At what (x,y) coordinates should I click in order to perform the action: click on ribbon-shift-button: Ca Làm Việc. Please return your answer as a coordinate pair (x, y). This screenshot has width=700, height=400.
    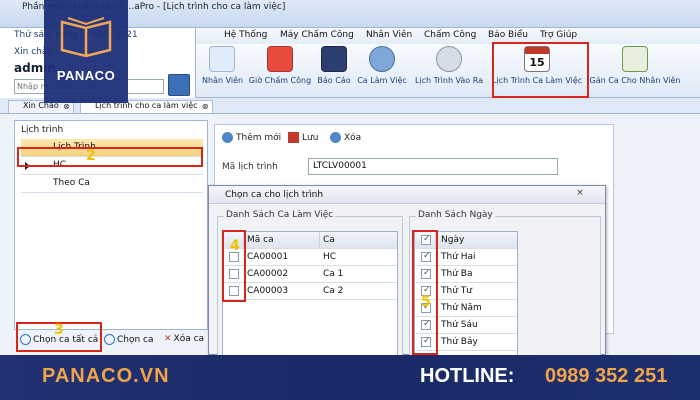
    Looking at the image, I should click on (382, 71).